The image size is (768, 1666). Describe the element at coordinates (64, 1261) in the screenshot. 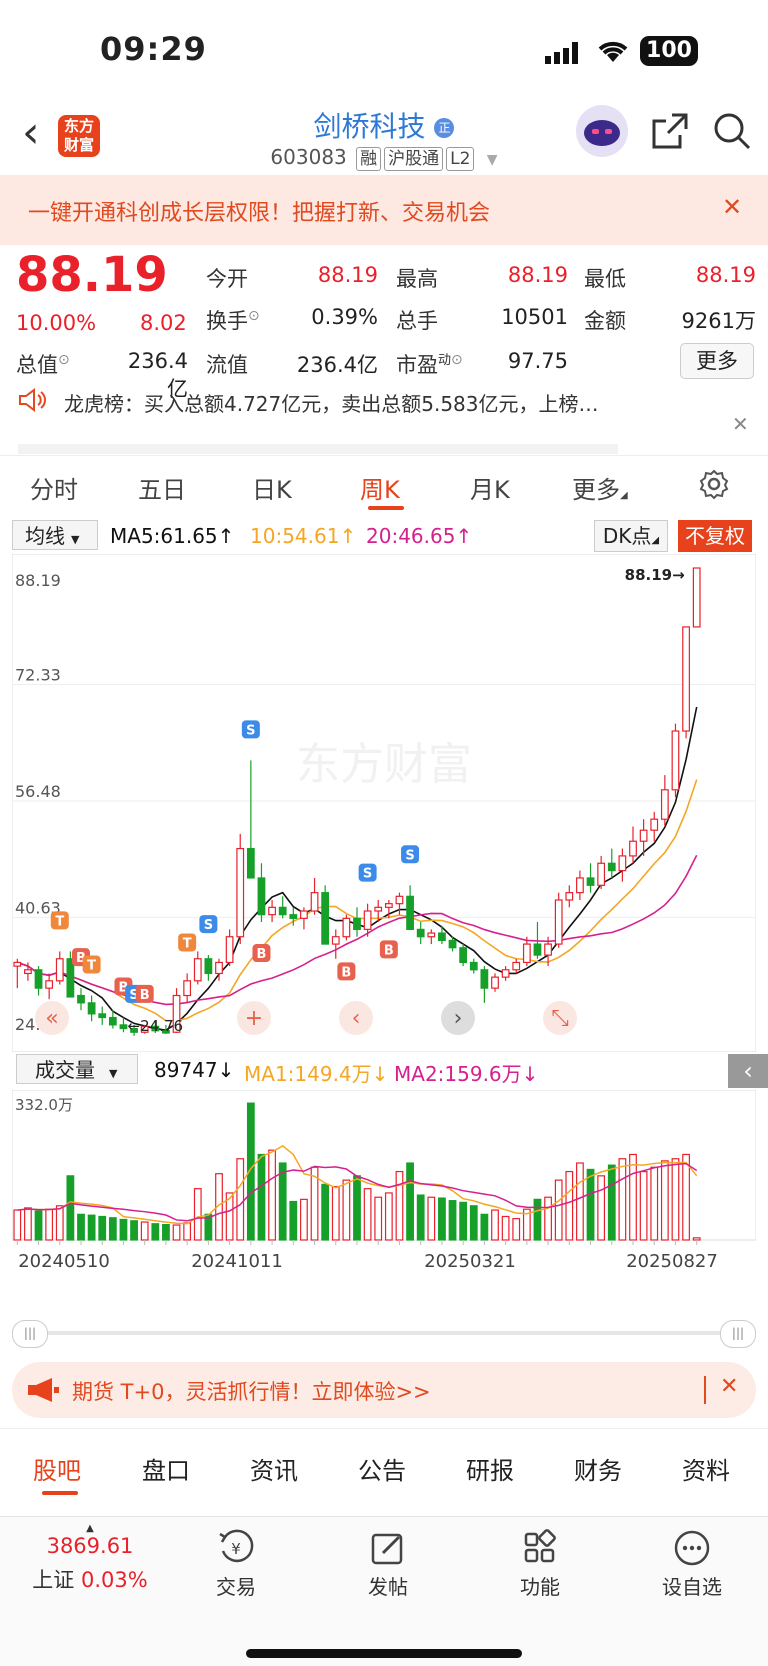

I see `x-axis-label: 20240510` at that location.